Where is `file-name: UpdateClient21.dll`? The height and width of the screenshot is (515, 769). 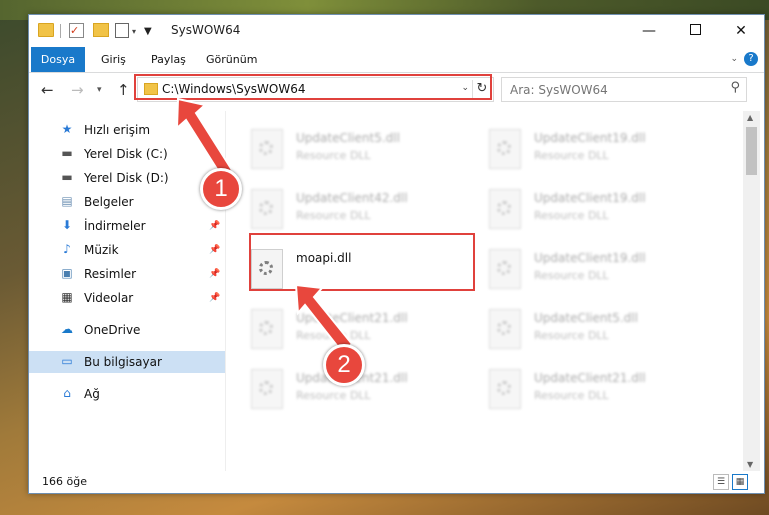 file-name: UpdateClient21.dll is located at coordinates (352, 318).